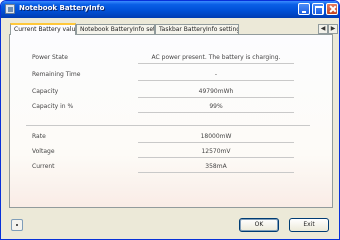 The height and width of the screenshot is (240, 340). I want to click on capacity-percent-value: 99%, so click(216, 106).